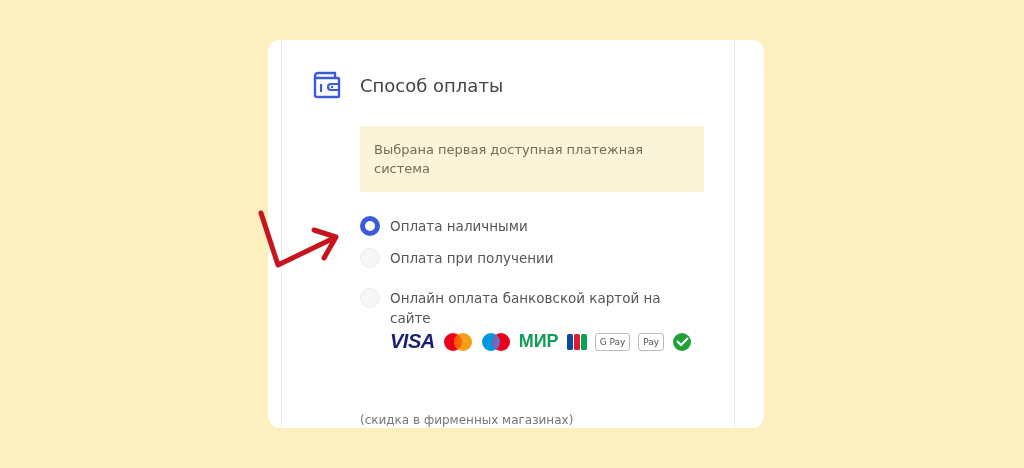  What do you see at coordinates (327, 85) in the screenshot?
I see `wallet-icon` at bounding box center [327, 85].